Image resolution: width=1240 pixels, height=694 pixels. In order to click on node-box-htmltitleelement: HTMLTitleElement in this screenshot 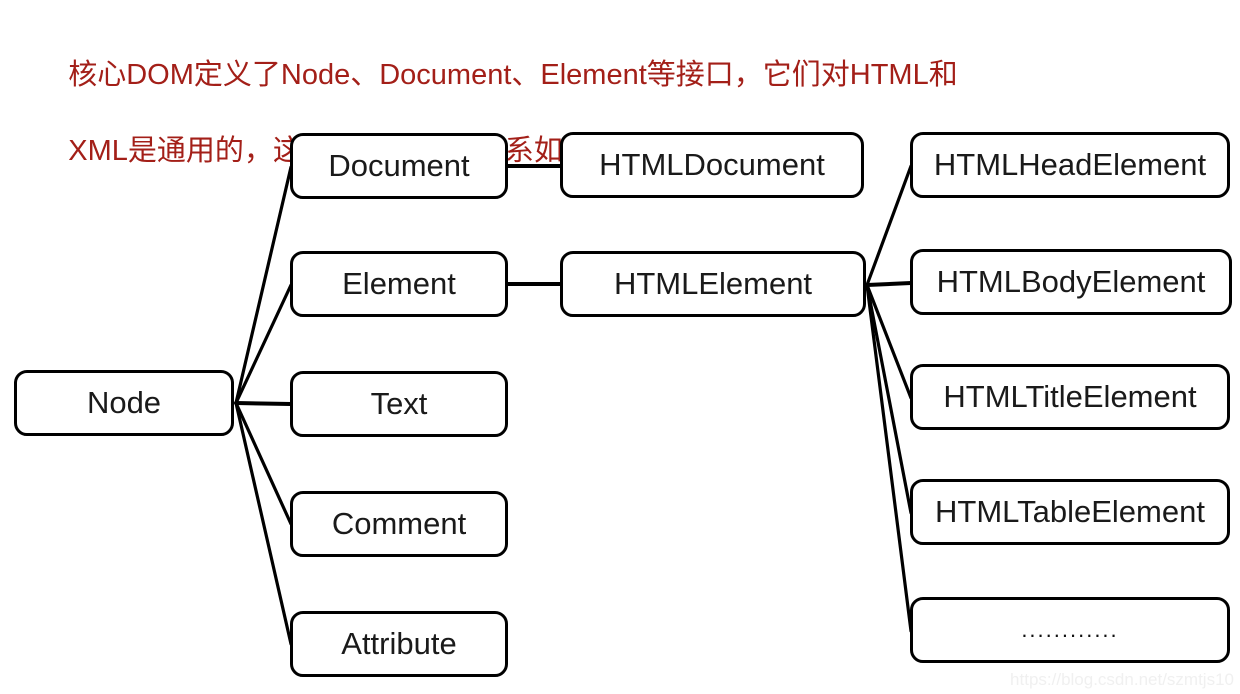, I will do `click(1070, 397)`.